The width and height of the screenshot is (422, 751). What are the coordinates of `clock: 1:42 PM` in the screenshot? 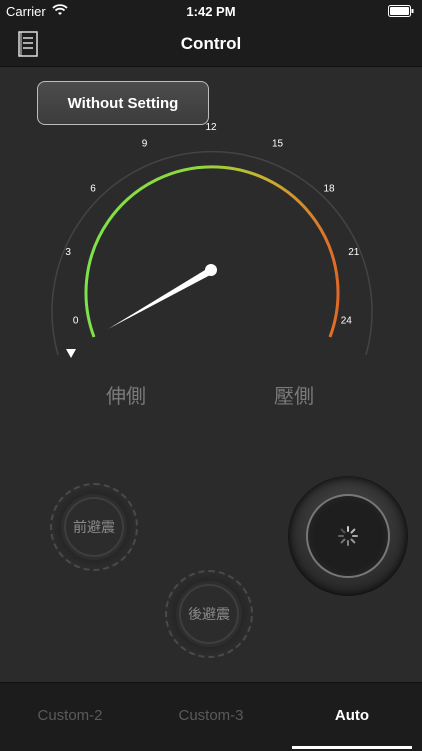 It's located at (211, 11).